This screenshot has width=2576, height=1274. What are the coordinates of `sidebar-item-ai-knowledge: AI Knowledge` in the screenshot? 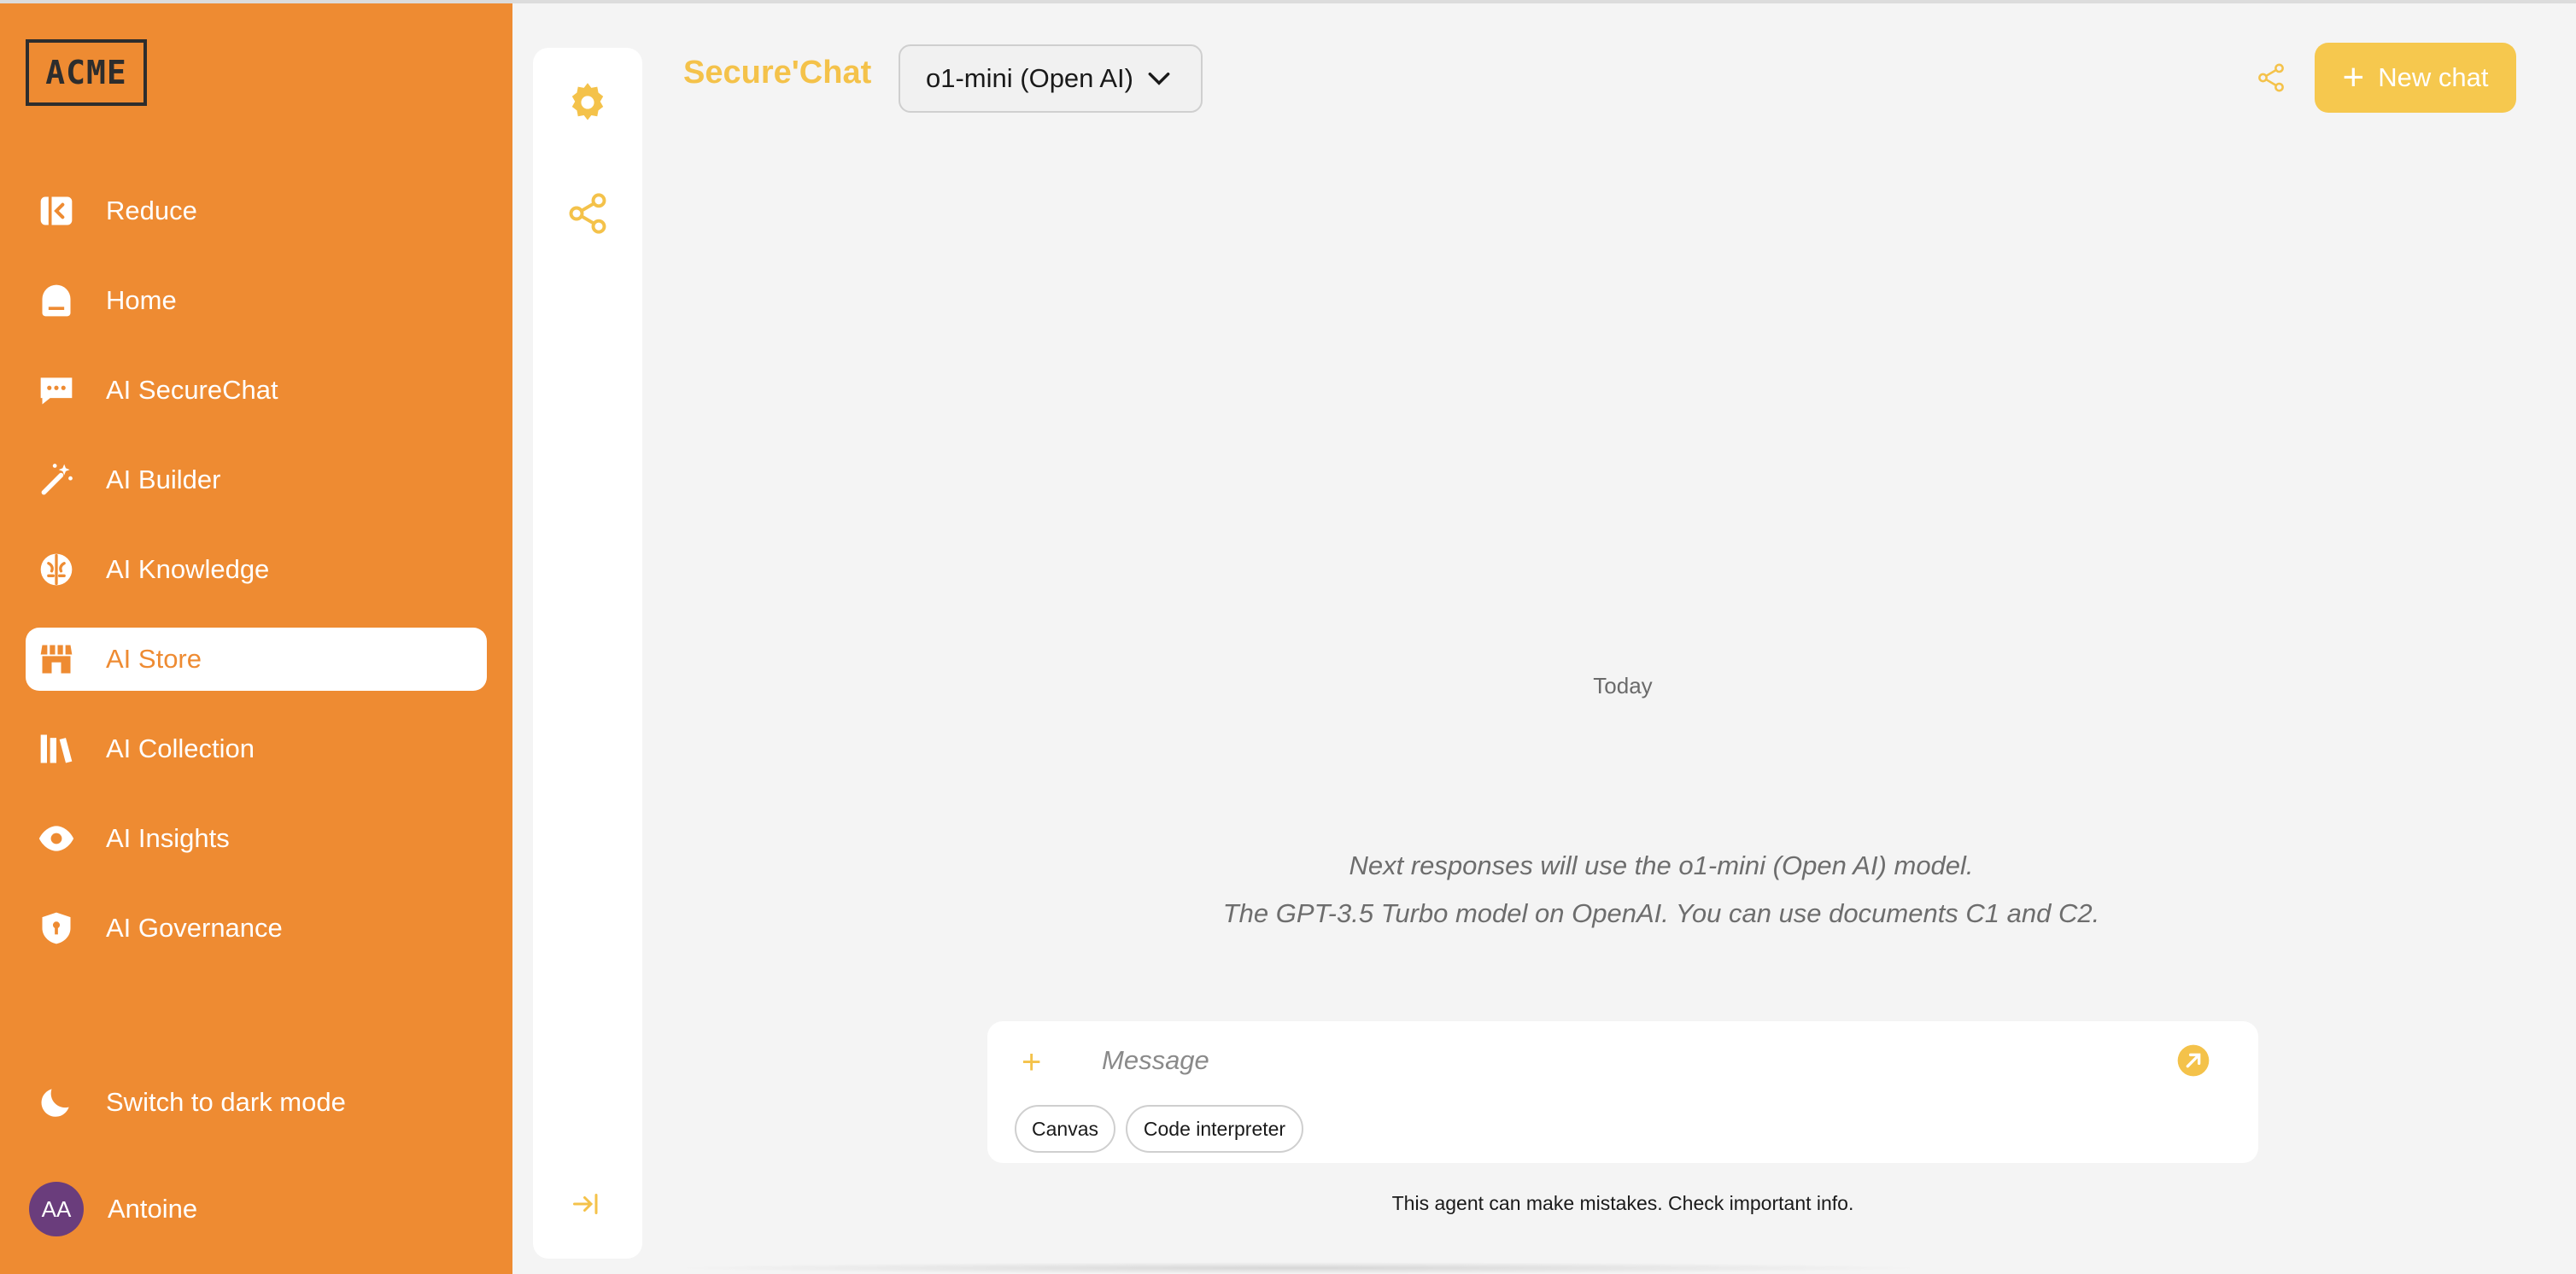 It's located at (256, 569).